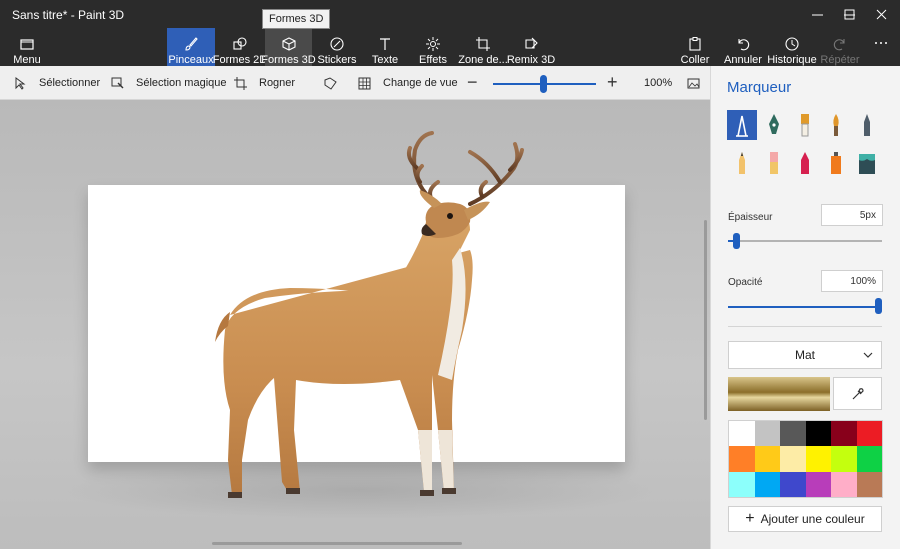 This screenshot has width=900, height=549. I want to click on horizontal-scrollbar, so click(337, 543).